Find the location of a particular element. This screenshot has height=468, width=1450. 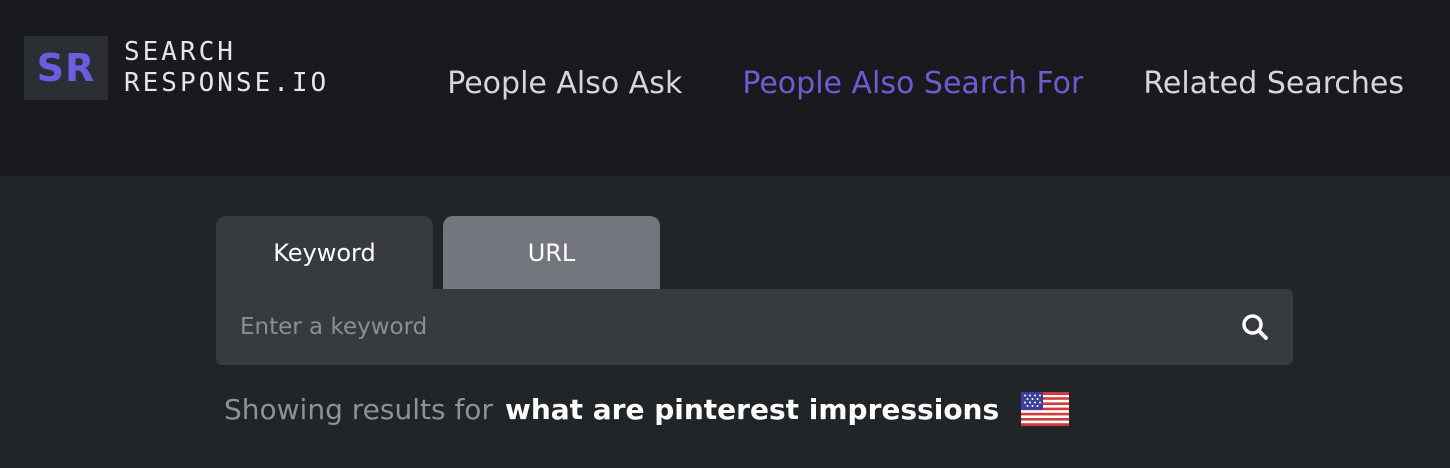

tab-url: URL is located at coordinates (551, 252).